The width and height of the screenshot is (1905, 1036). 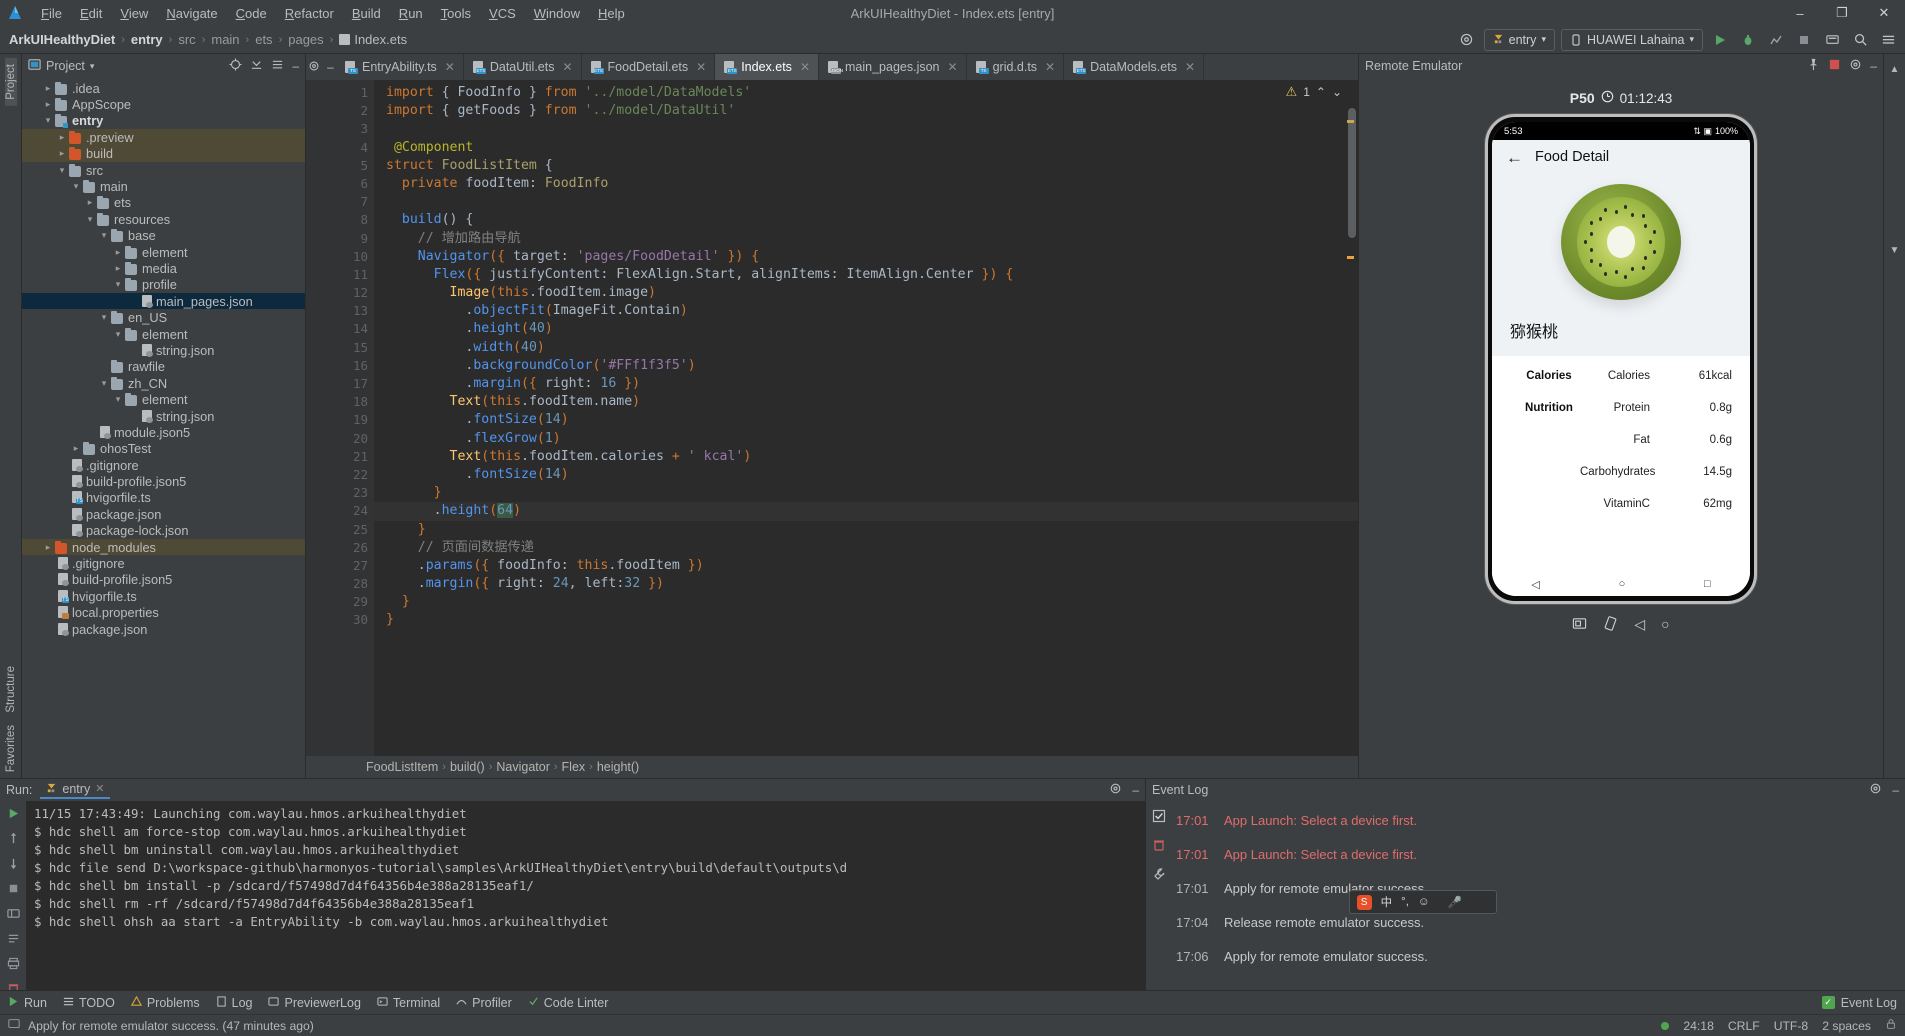 I want to click on code-line: .height(40), so click(x=866, y=329).